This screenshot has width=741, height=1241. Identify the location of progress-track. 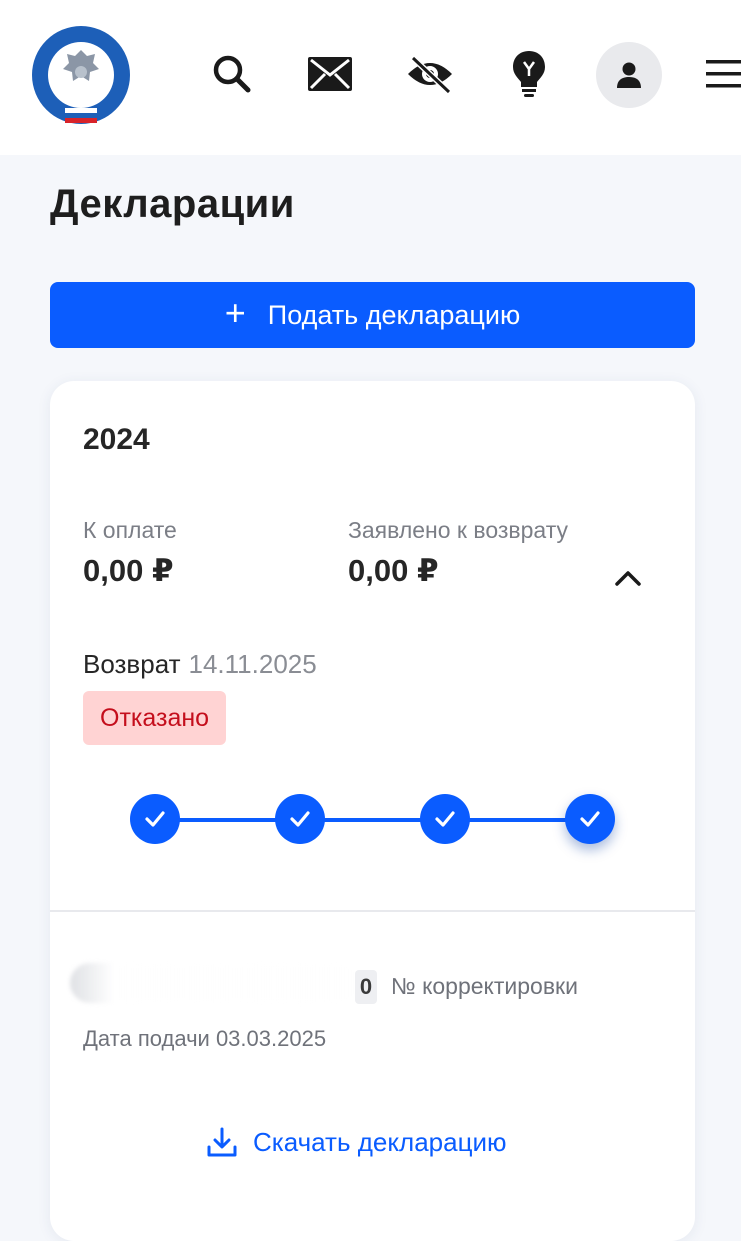
(373, 820).